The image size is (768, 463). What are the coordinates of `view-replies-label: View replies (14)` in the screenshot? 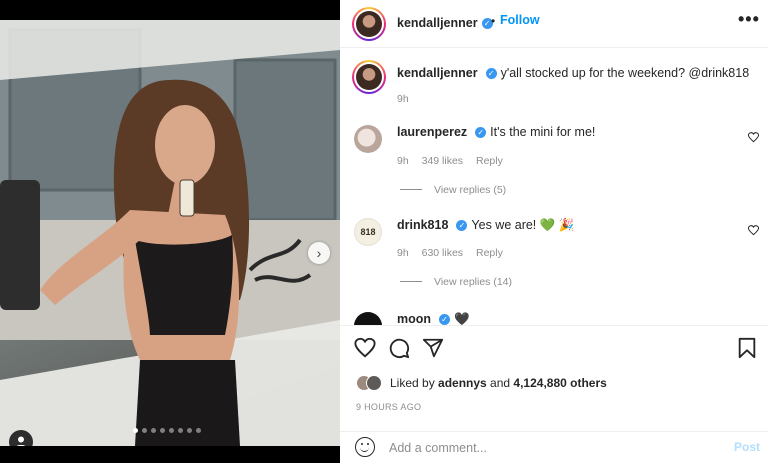 It's located at (473, 282).